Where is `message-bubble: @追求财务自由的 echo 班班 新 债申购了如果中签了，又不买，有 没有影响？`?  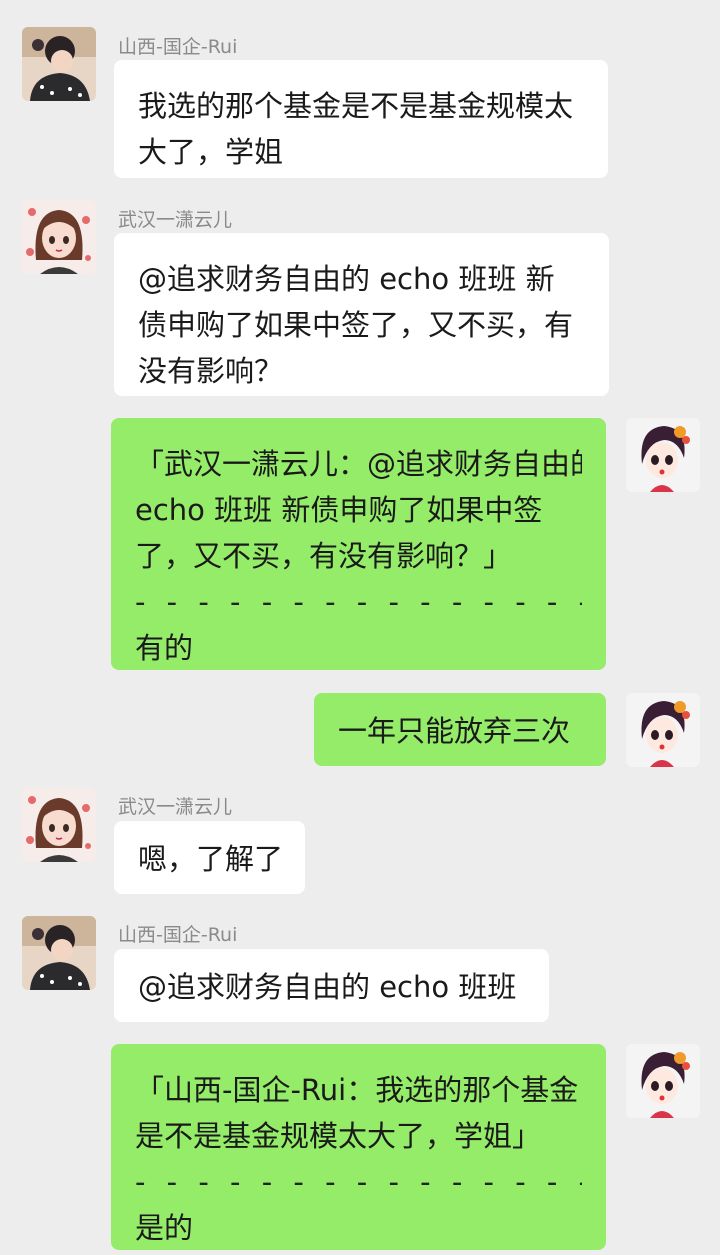
message-bubble: @追求财务自由的 echo 班班 新 债申购了如果中签了，又不买，有 没有影响？ is located at coordinates (361, 314).